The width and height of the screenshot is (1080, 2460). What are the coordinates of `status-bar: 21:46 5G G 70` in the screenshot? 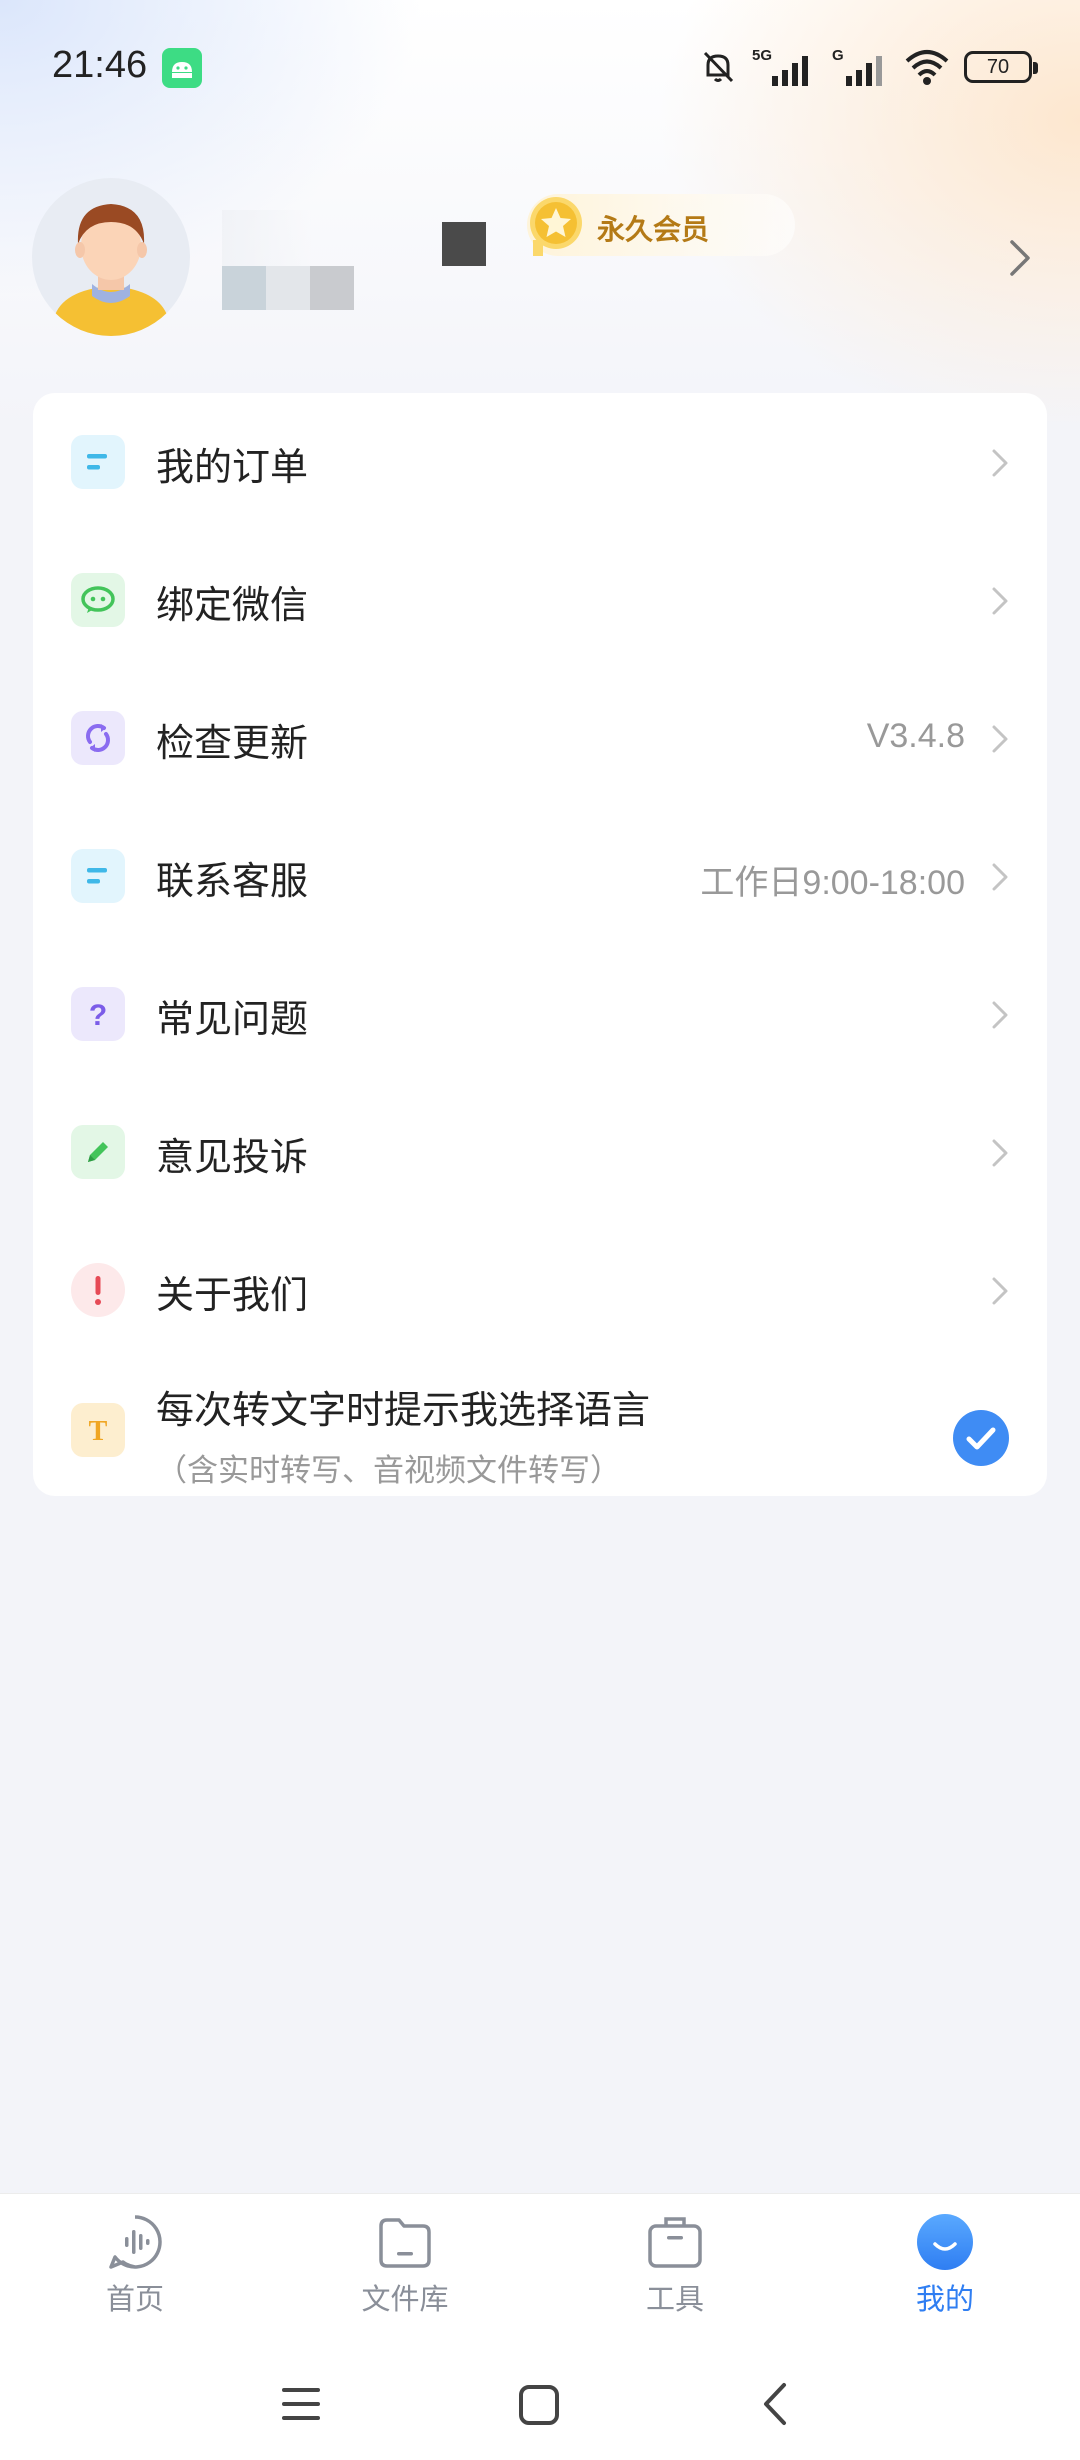 It's located at (540, 67).